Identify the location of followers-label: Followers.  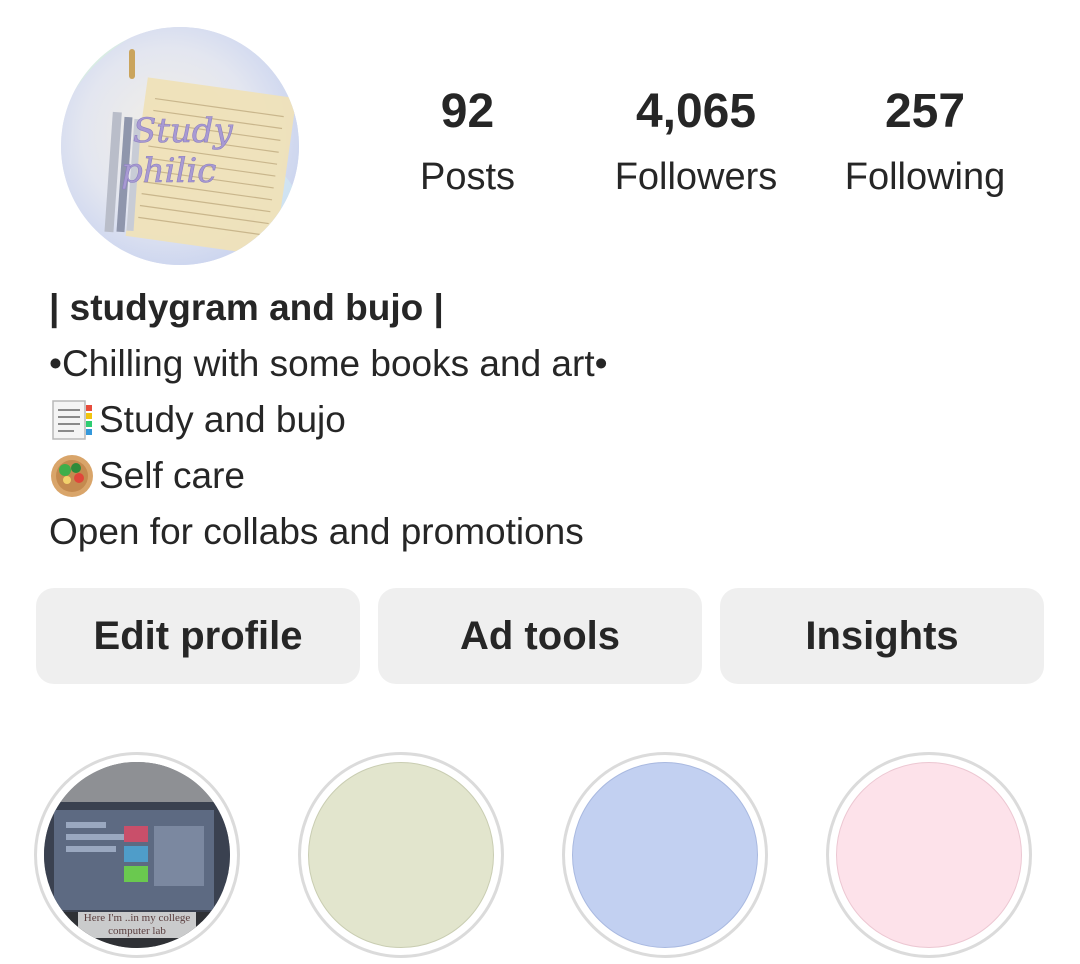
(696, 177).